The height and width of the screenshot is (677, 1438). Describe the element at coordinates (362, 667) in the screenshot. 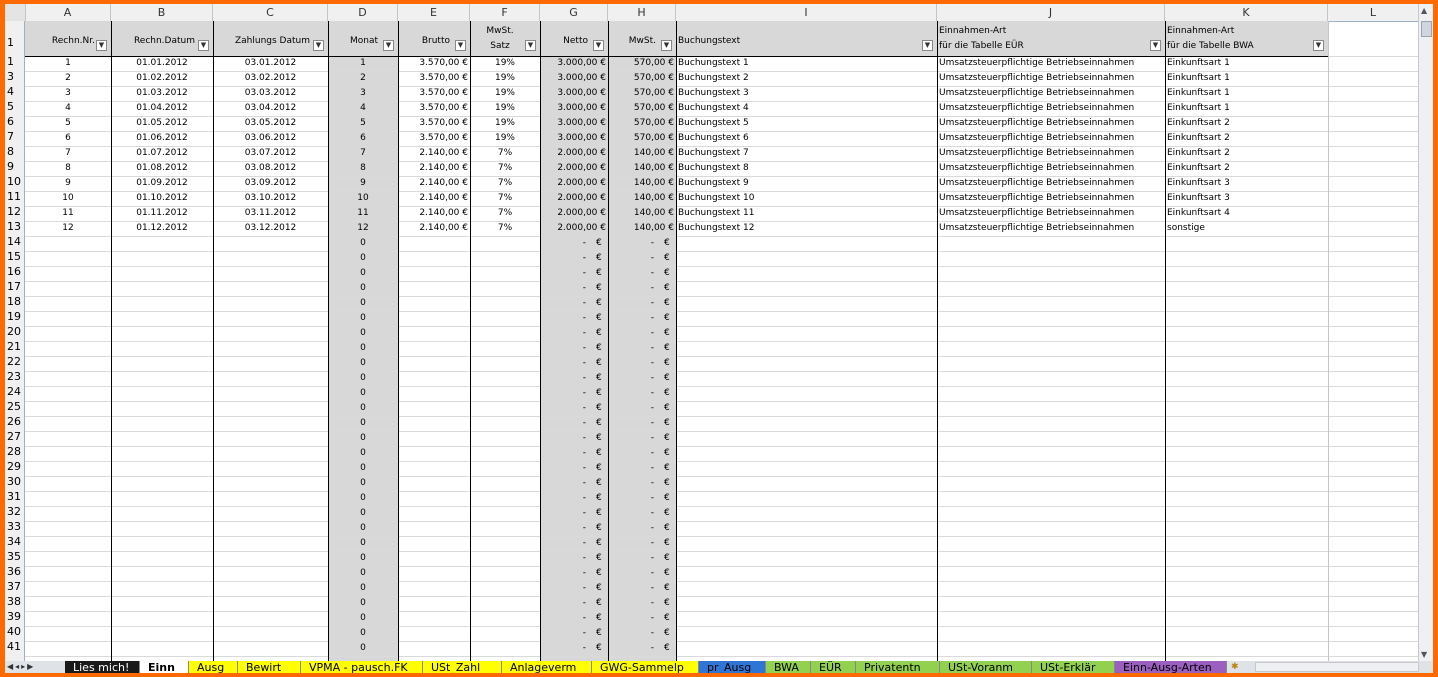

I see `sheet-tab: VPMA - pausch.FK` at that location.